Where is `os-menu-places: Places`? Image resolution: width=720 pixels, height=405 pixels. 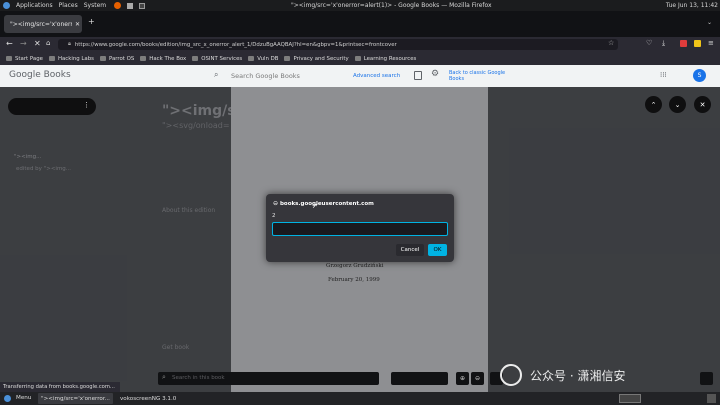
os-menu-places: Places is located at coordinates (68, 5).